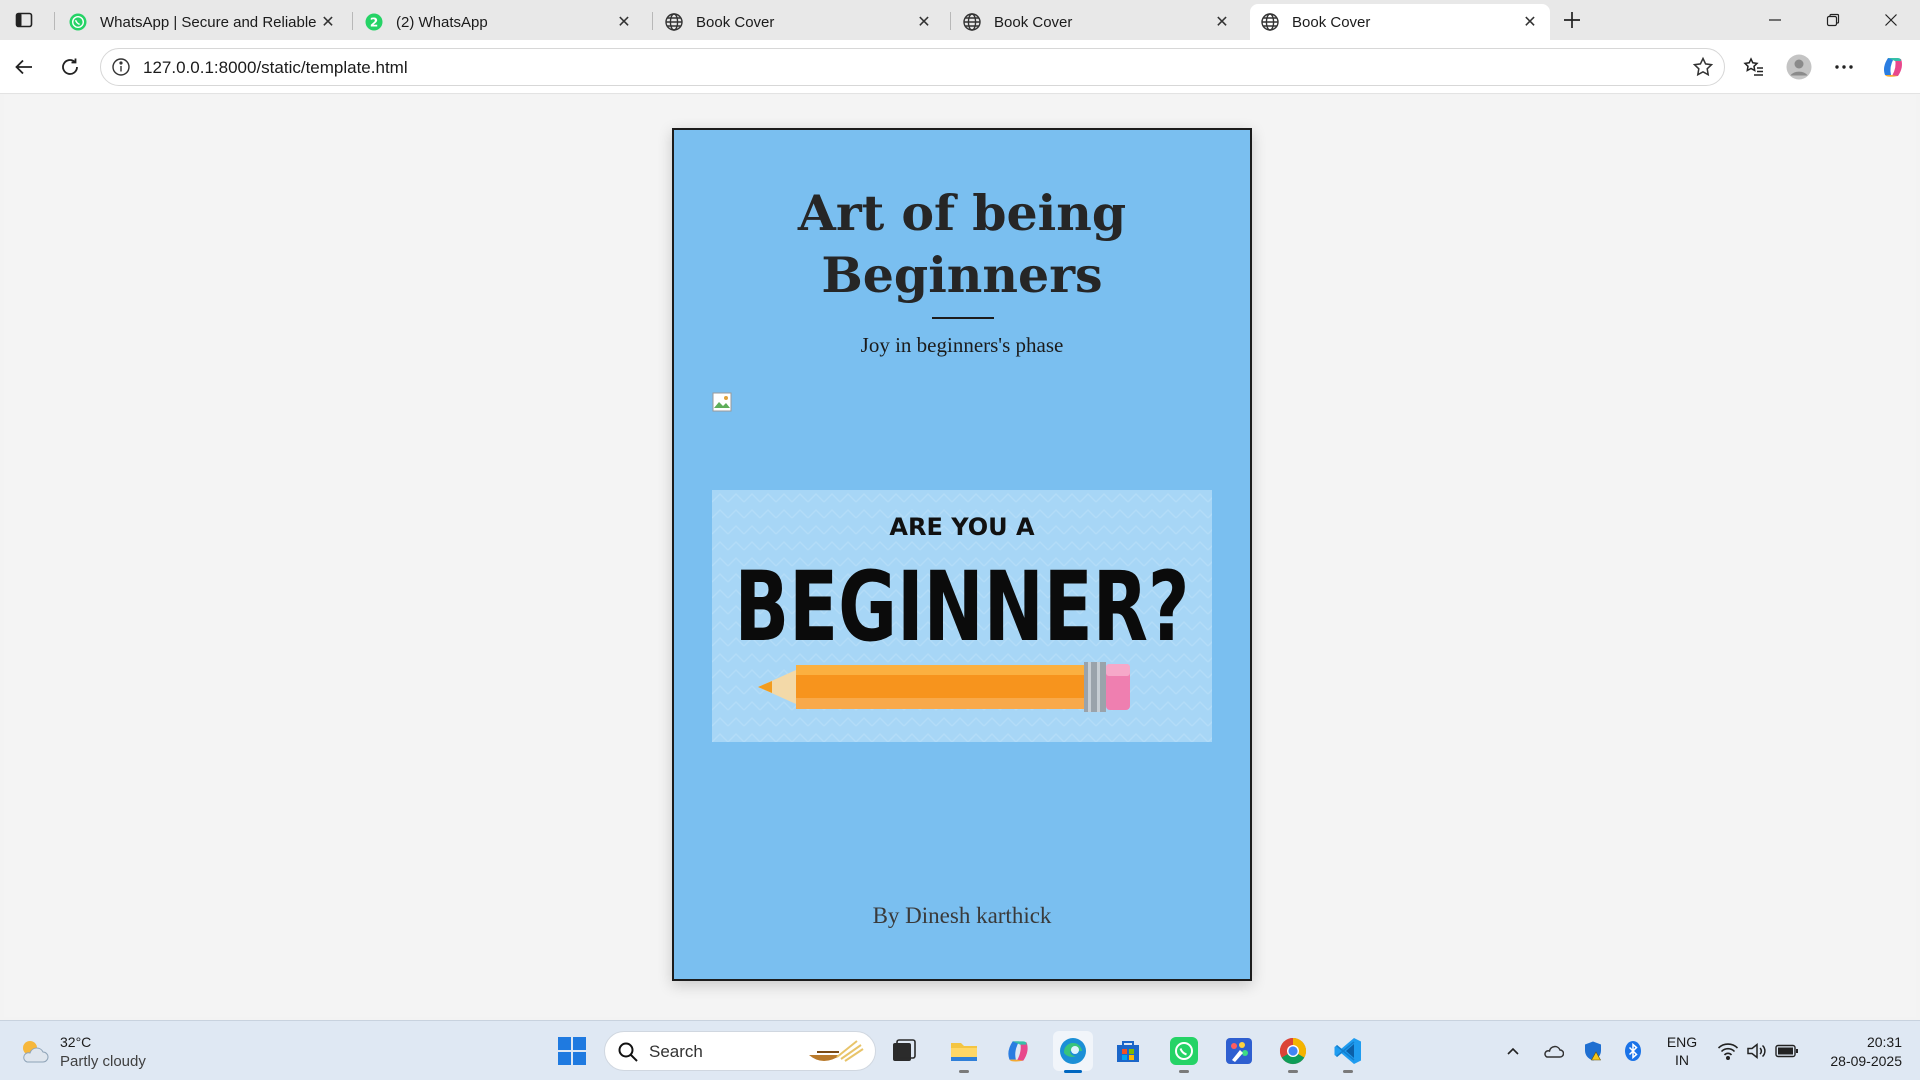 The height and width of the screenshot is (1080, 1920). I want to click on battery-icon, so click(1786, 1051).